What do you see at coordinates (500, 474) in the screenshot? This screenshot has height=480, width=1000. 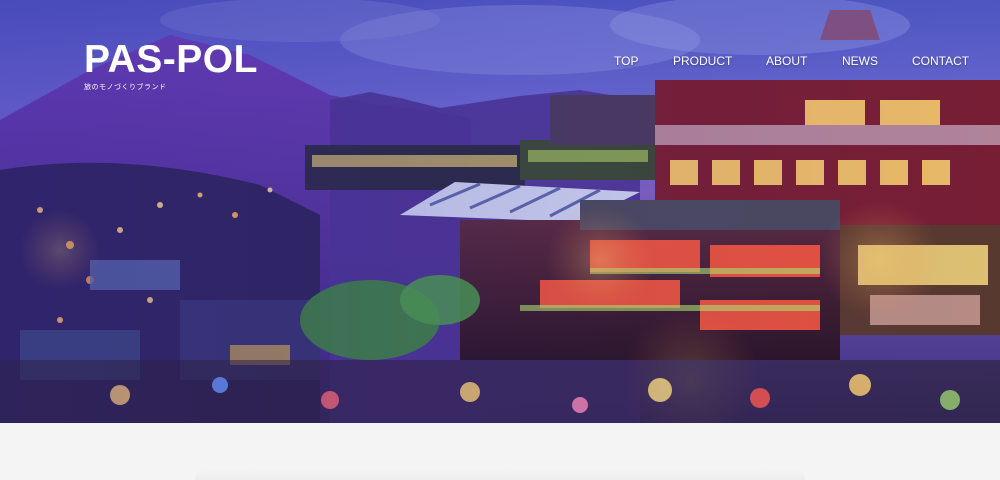 I see `card-shadow` at bounding box center [500, 474].